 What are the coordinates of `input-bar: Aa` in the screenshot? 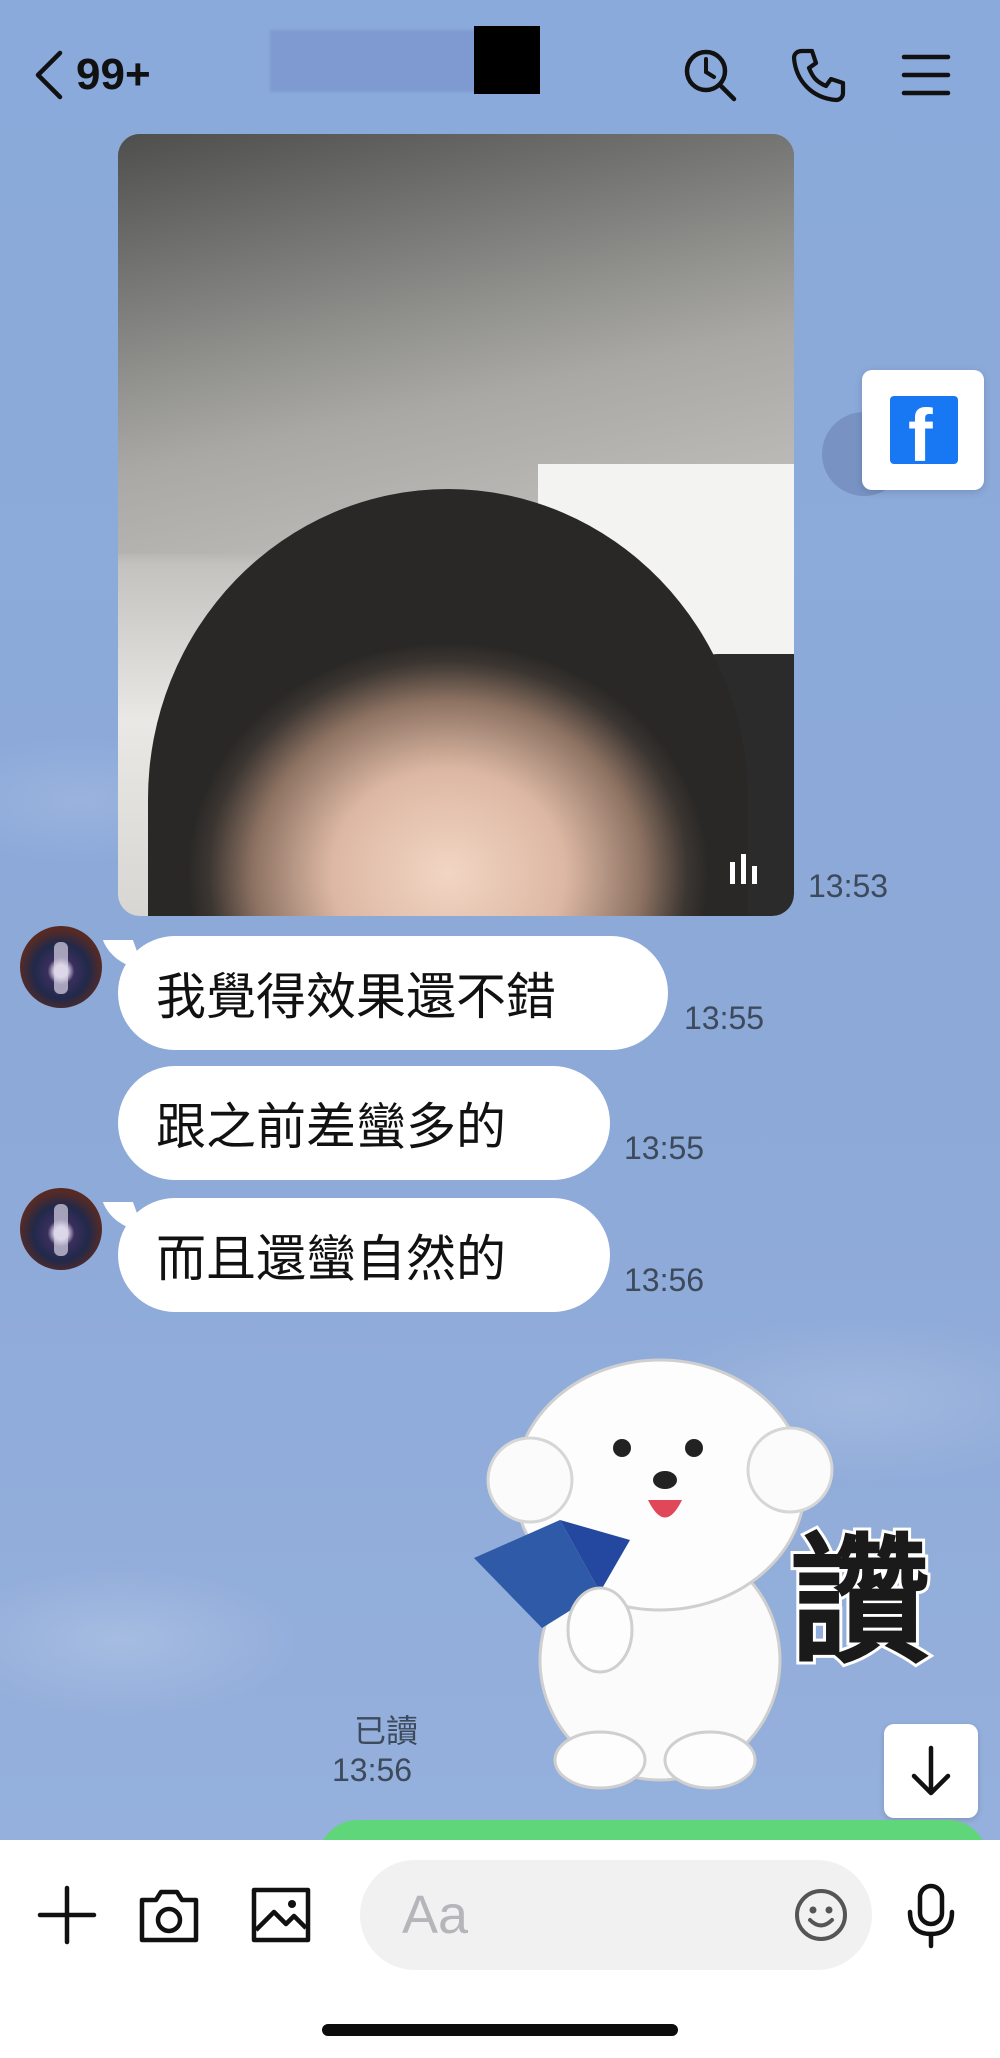 It's located at (500, 1949).